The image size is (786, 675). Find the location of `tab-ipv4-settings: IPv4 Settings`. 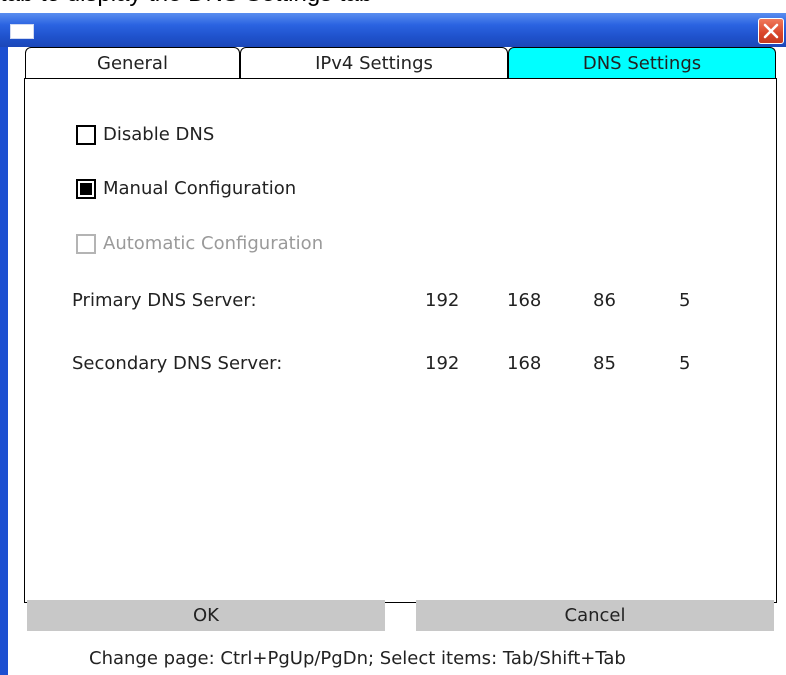

tab-ipv4-settings: IPv4 Settings is located at coordinates (374, 63).